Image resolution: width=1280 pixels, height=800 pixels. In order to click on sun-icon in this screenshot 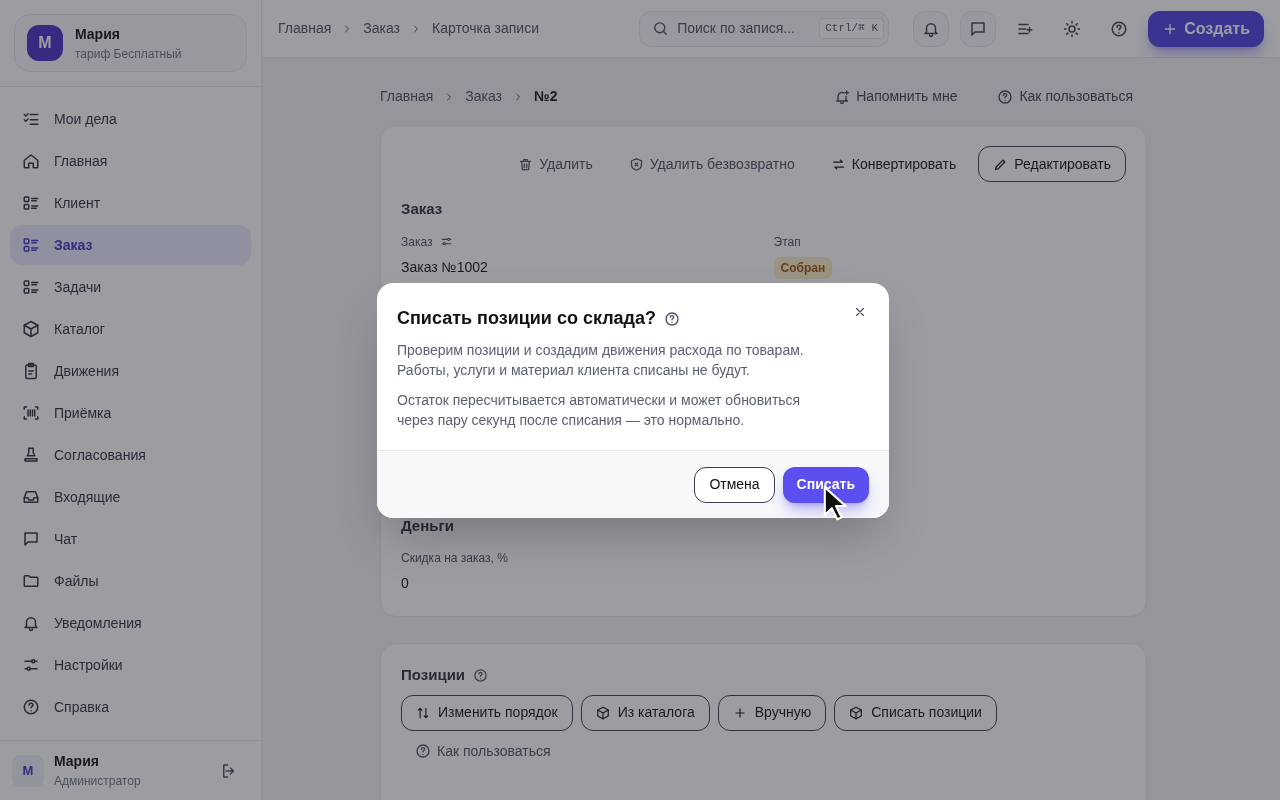, I will do `click(1072, 28)`.